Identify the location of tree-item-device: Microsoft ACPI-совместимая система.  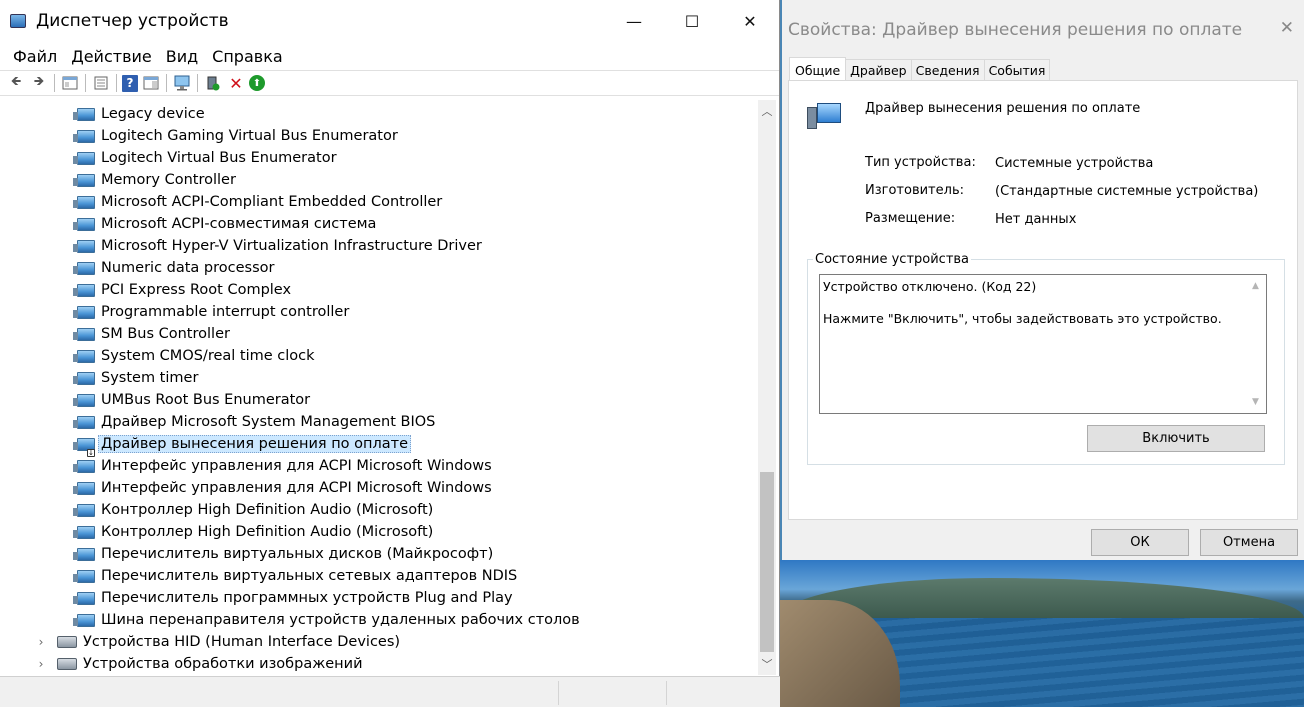
(225, 224).